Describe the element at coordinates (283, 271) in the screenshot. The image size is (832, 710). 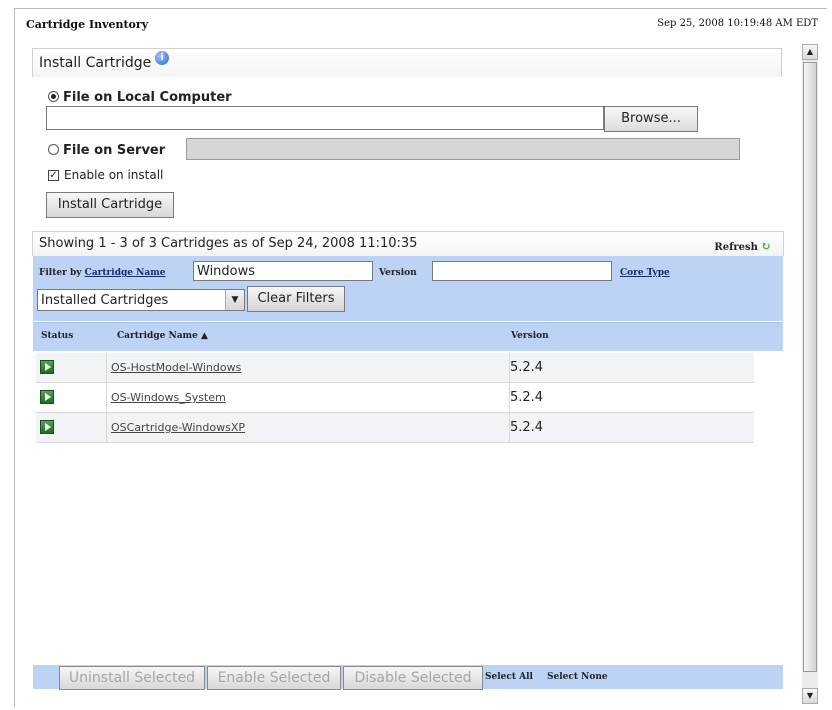
I see `cartridge-name-filter-input: Windows` at that location.